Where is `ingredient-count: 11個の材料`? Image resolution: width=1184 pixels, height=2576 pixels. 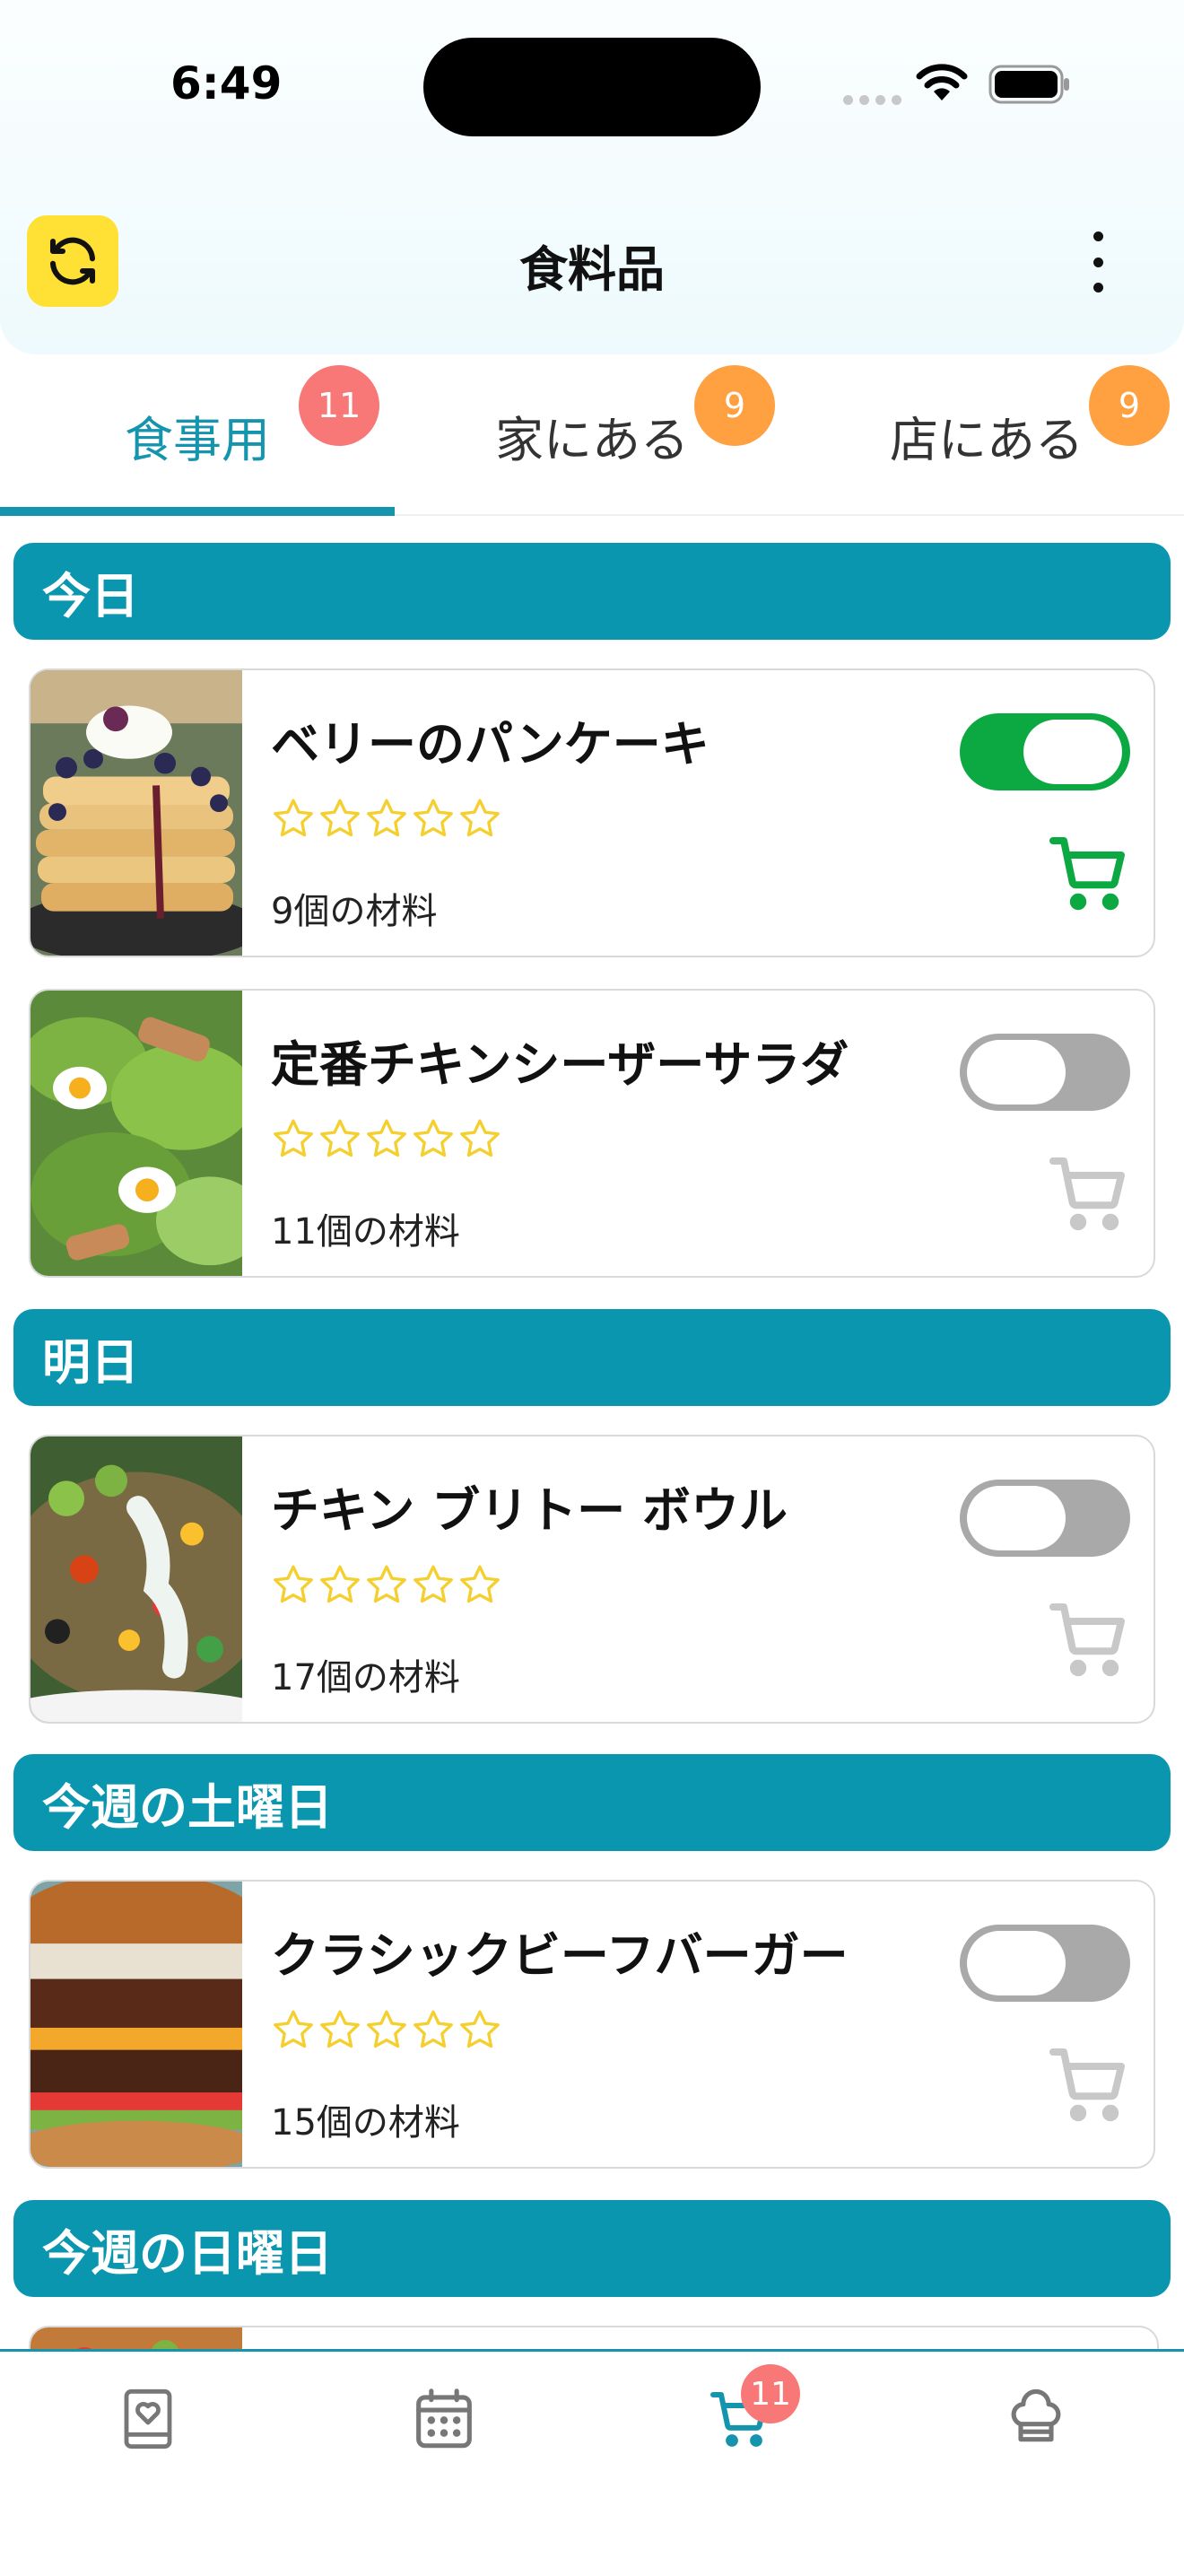 ingredient-count: 11個の材料 is located at coordinates (365, 1232).